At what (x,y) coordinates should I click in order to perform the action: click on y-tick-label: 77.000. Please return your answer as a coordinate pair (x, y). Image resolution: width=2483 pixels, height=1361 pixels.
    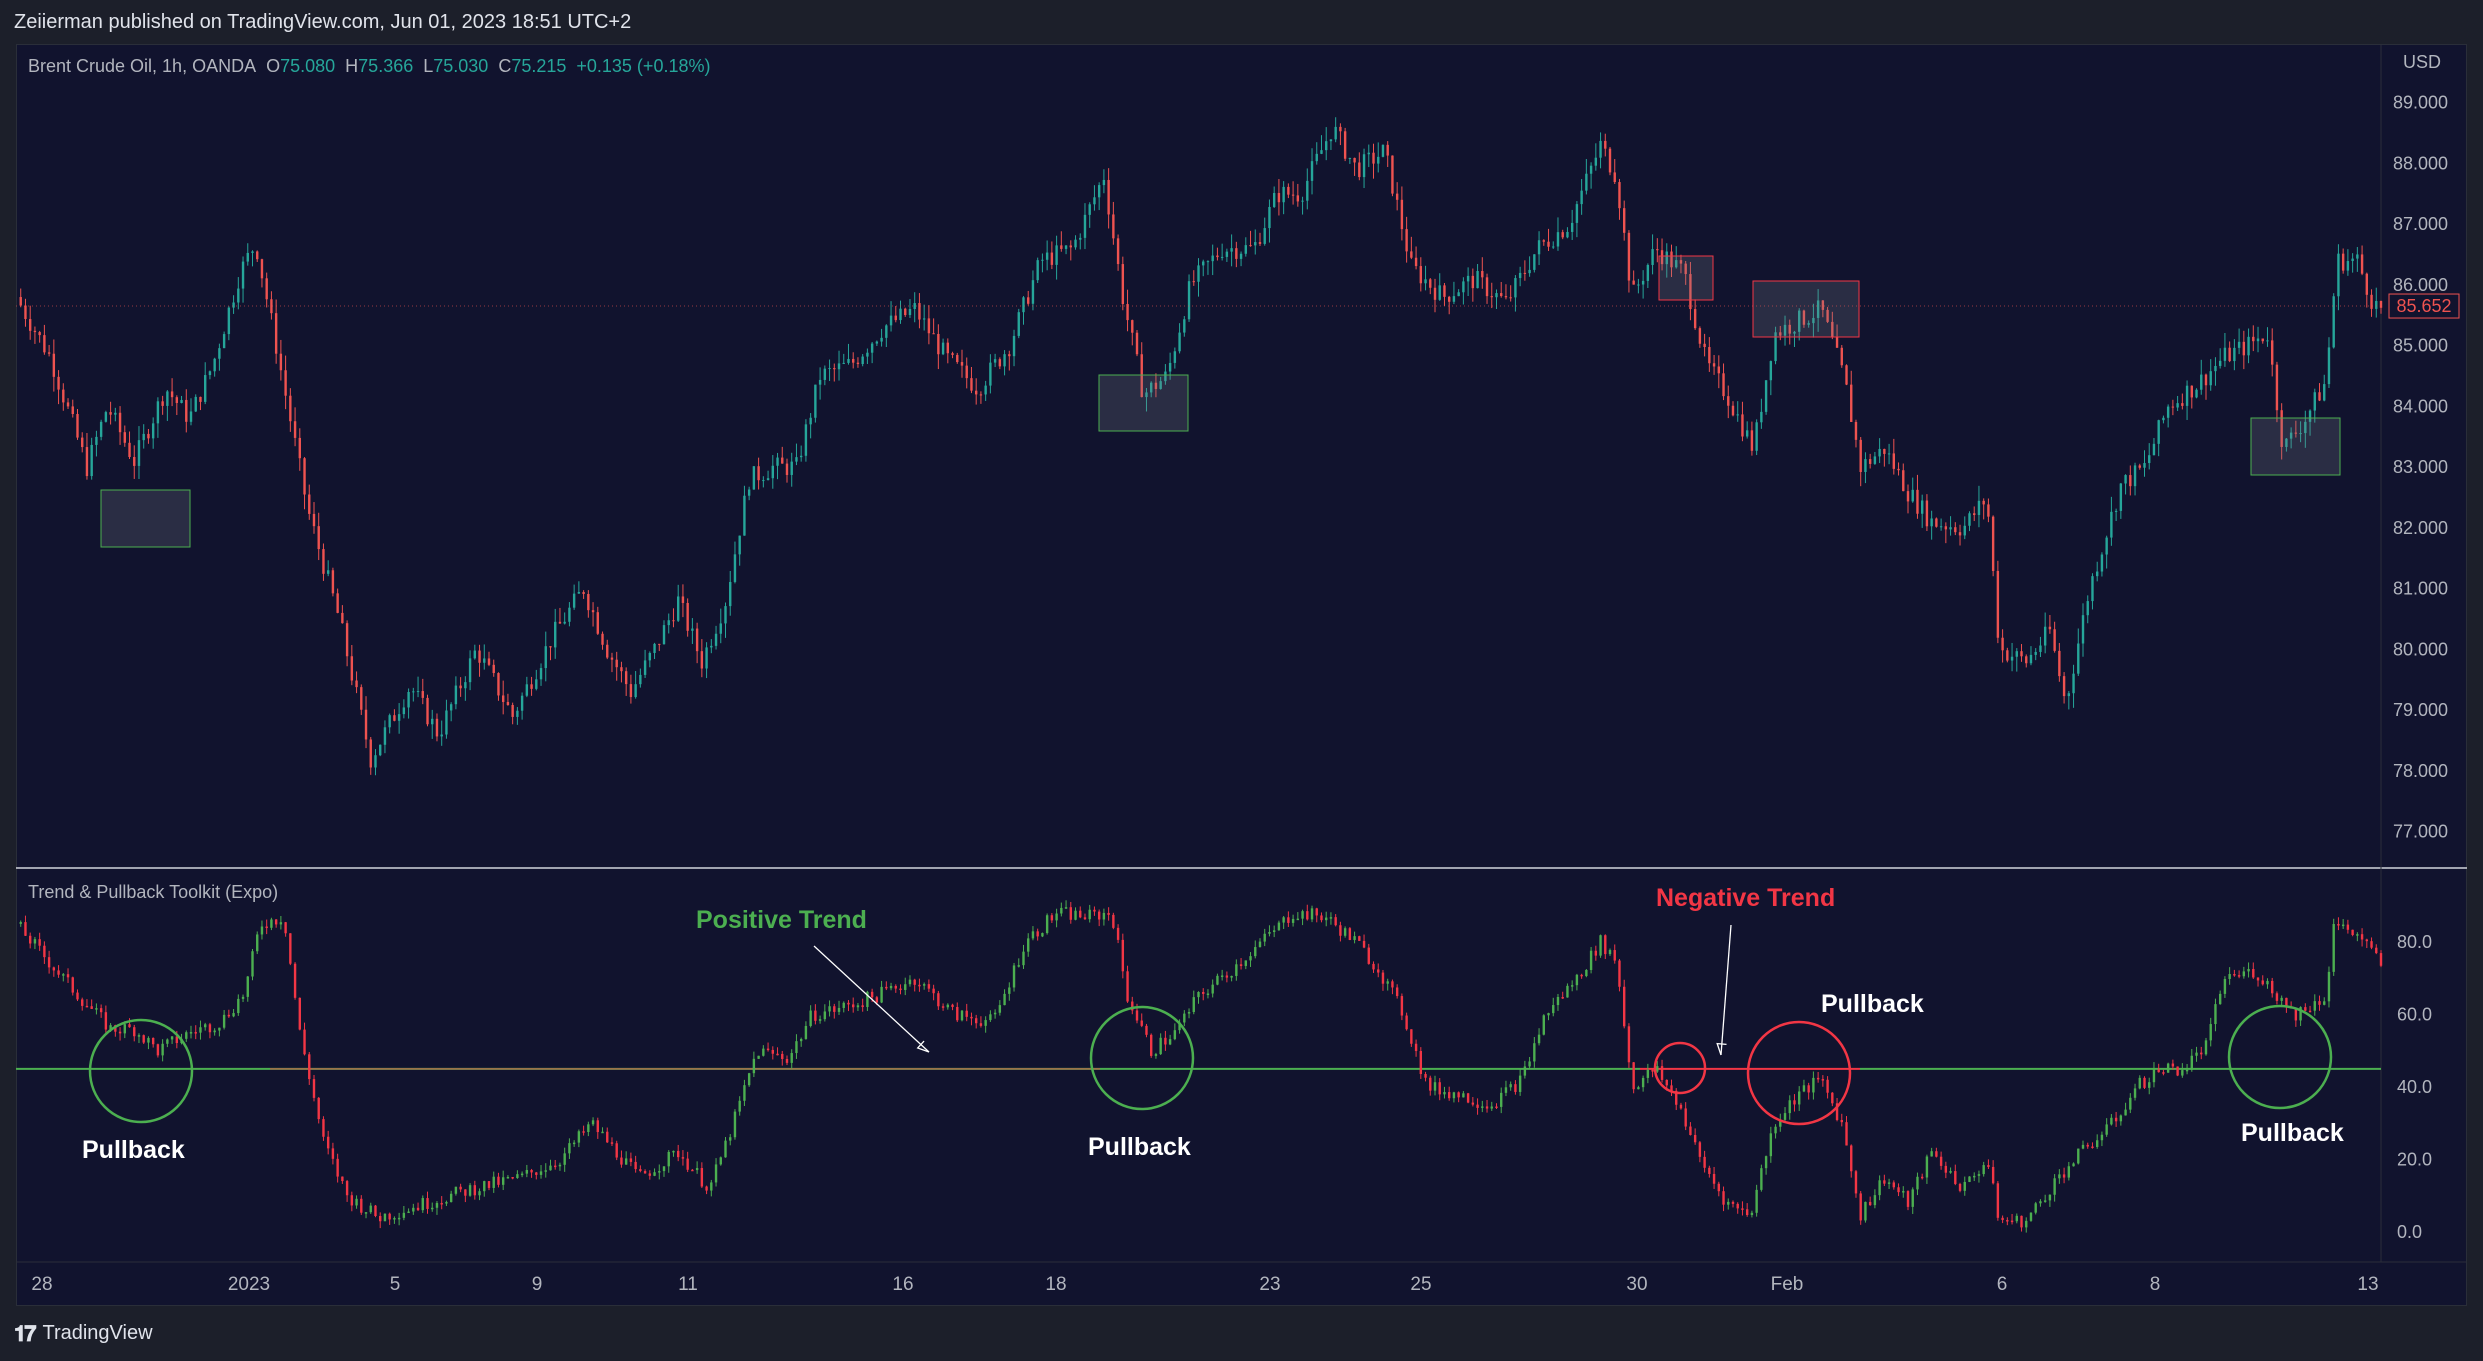
    Looking at the image, I should click on (2420, 832).